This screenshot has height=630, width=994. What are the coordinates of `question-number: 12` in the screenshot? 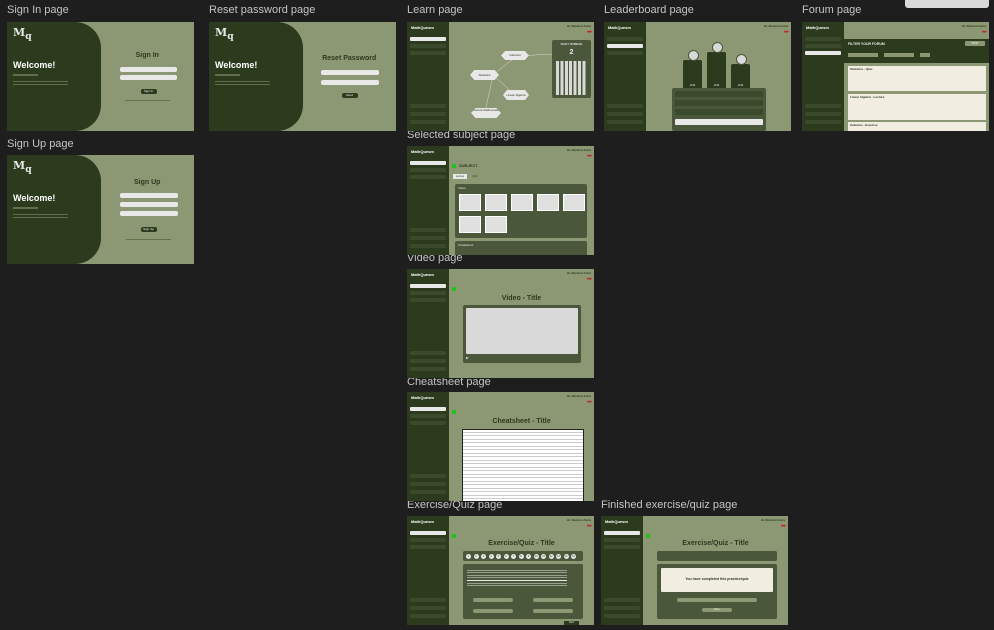 It's located at (551, 556).